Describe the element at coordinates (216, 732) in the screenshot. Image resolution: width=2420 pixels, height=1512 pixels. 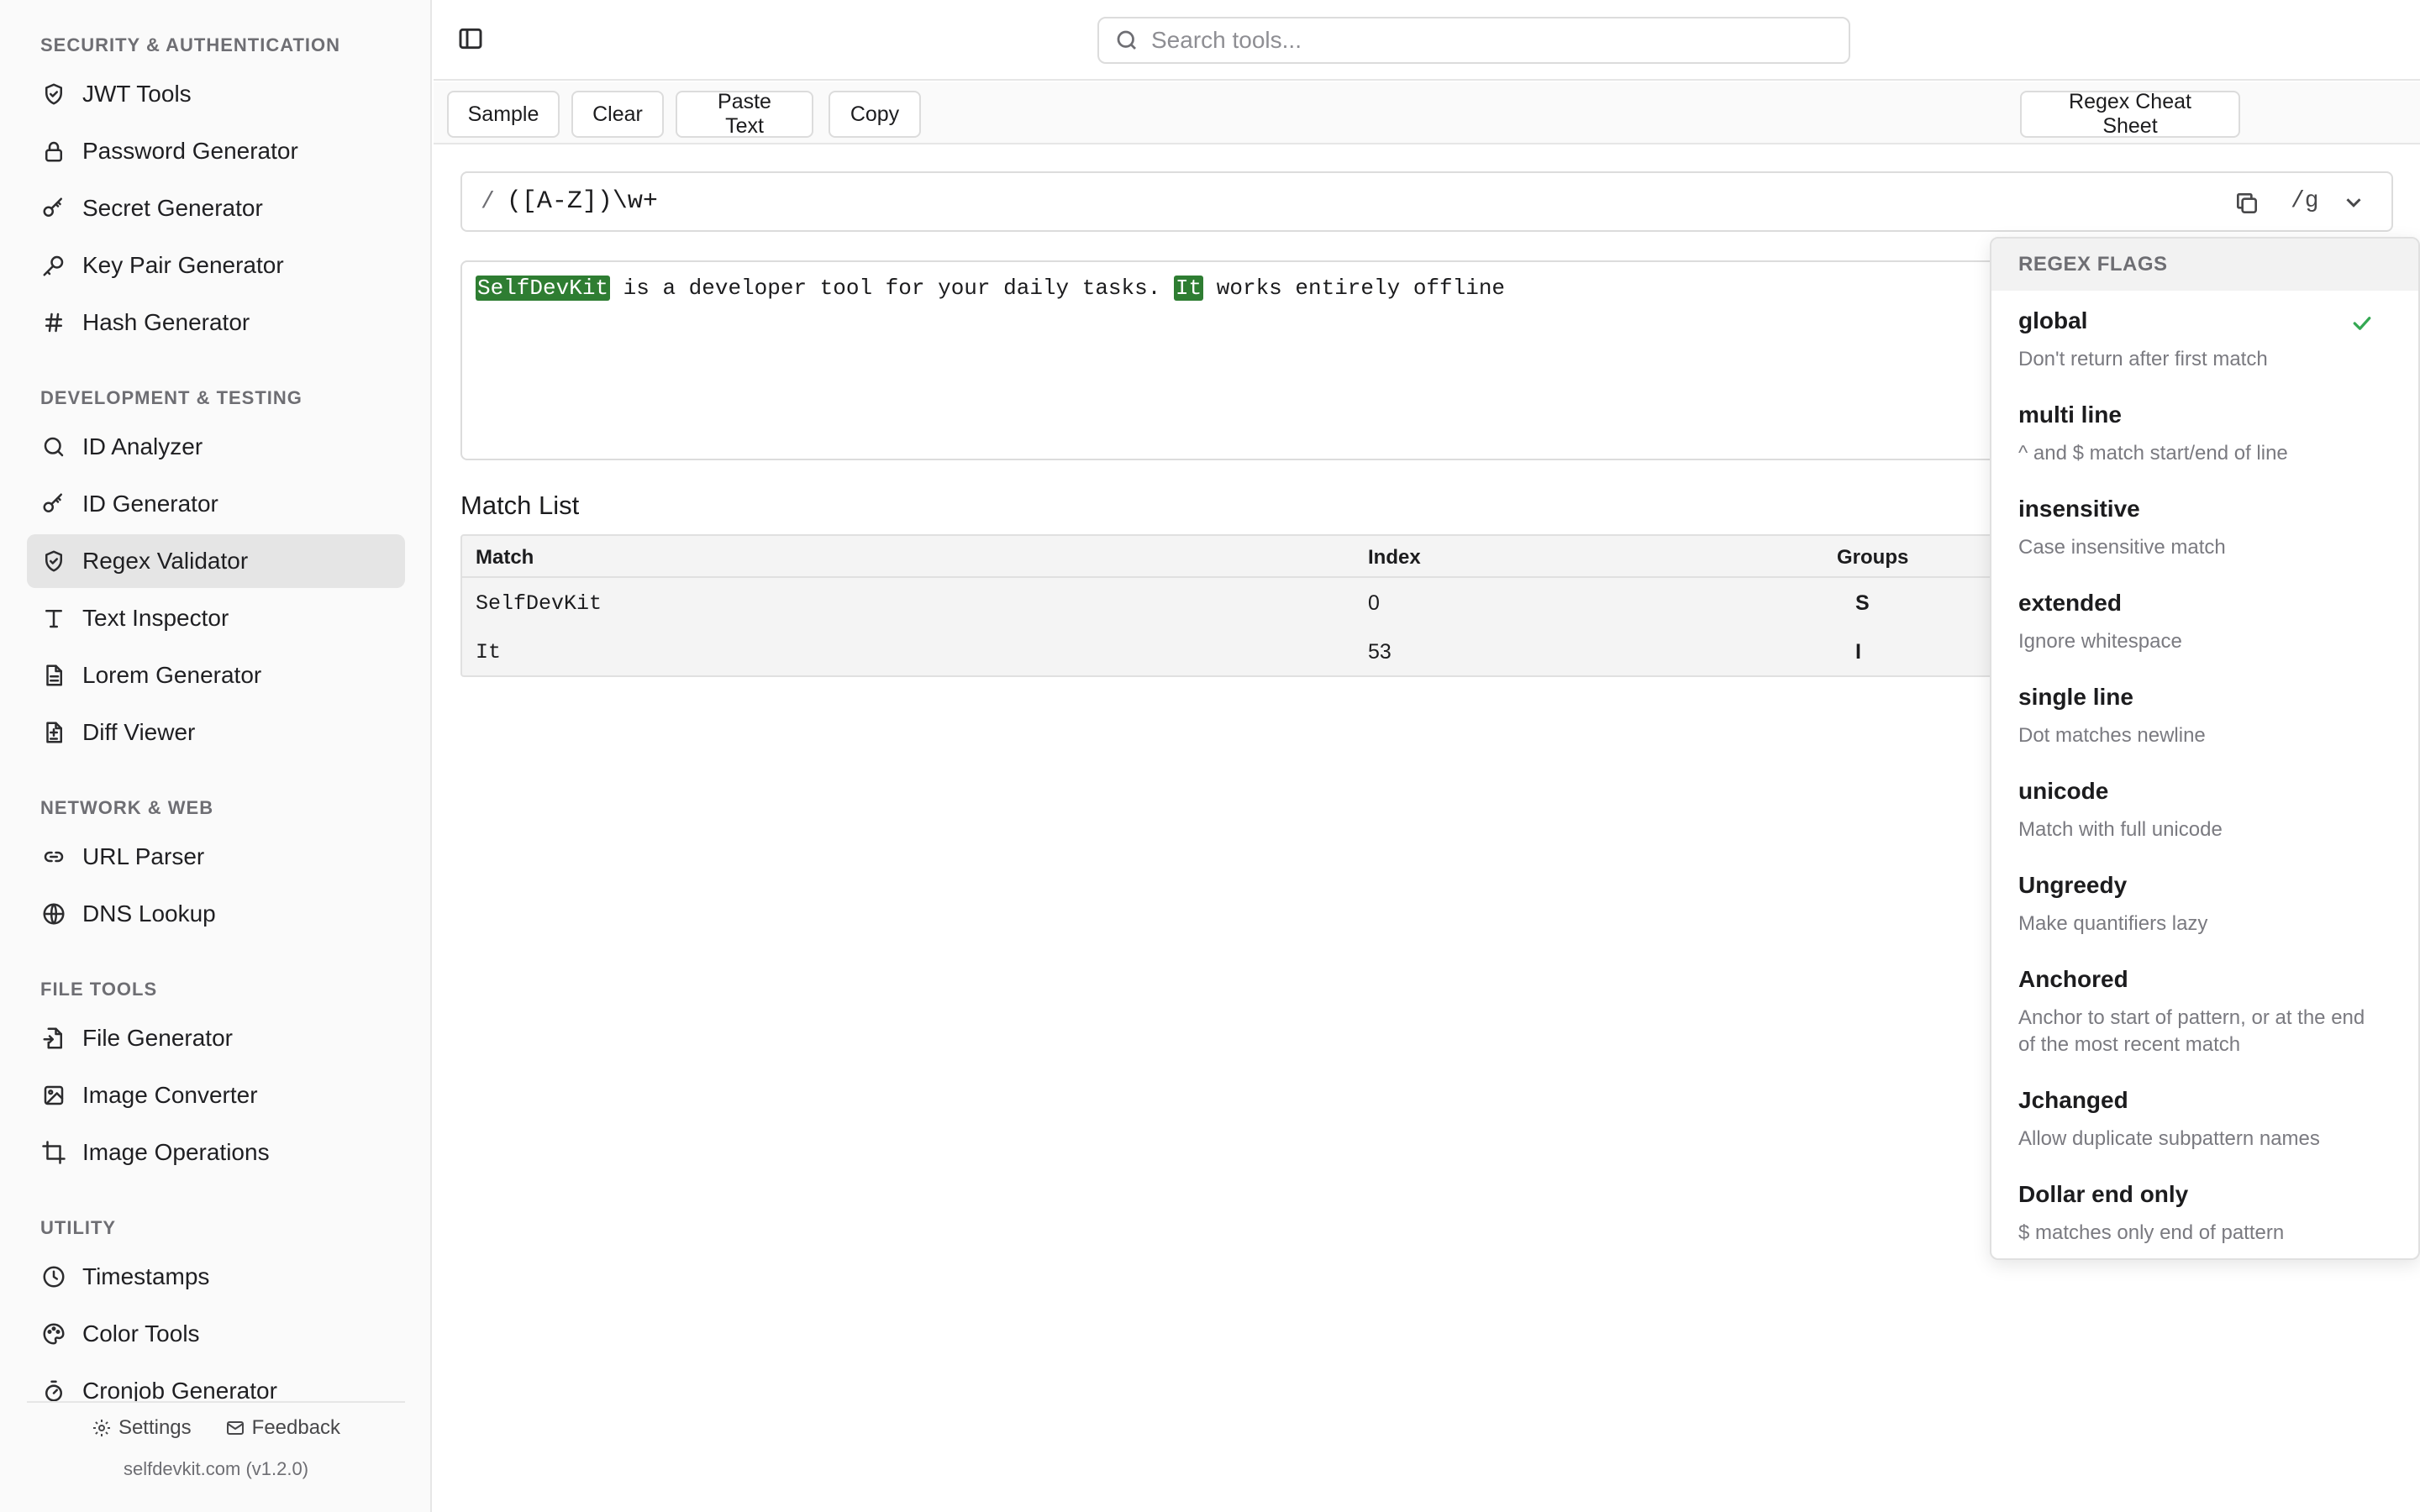
I see `sidebar-item-diff-viewer: Diff Viewer` at that location.